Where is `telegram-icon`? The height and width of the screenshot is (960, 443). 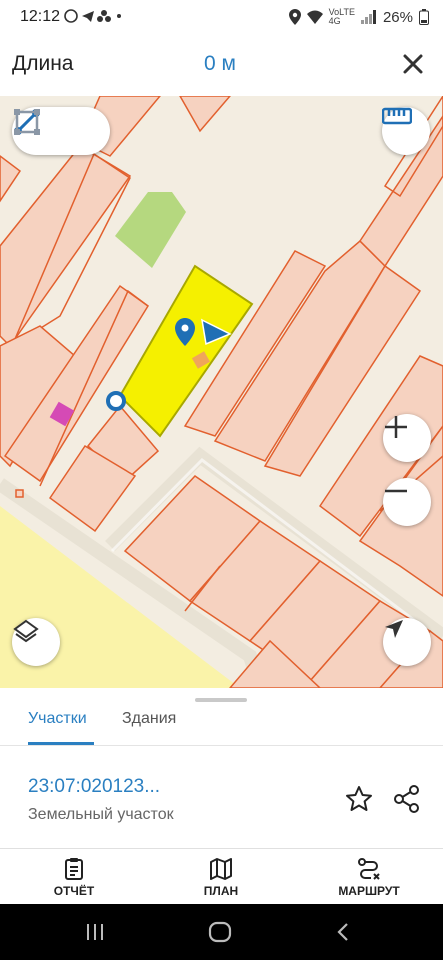
telegram-icon is located at coordinates (88, 16).